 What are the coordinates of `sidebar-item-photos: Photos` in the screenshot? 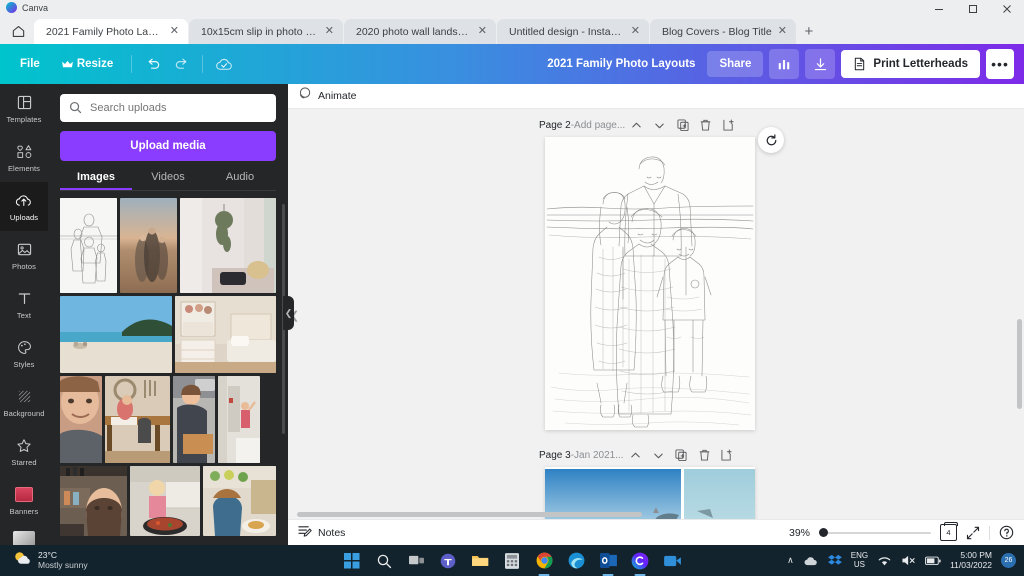 It's located at (24, 255).